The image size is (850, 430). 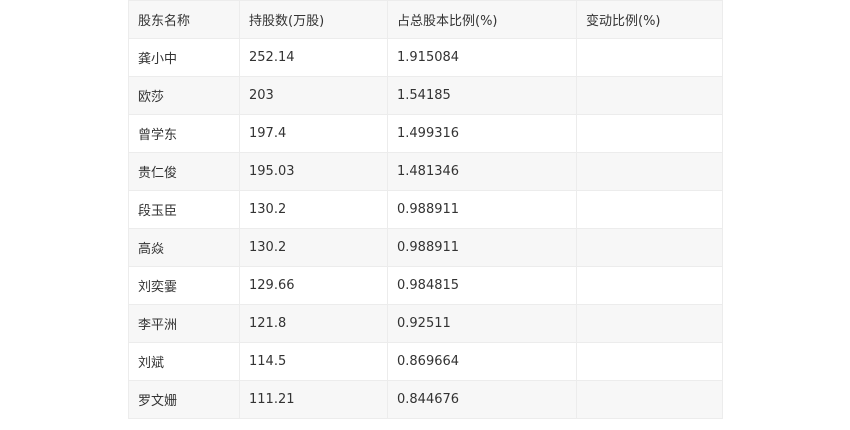 What do you see at coordinates (313, 57) in the screenshot?
I see `cell-shares-held: 252.14` at bounding box center [313, 57].